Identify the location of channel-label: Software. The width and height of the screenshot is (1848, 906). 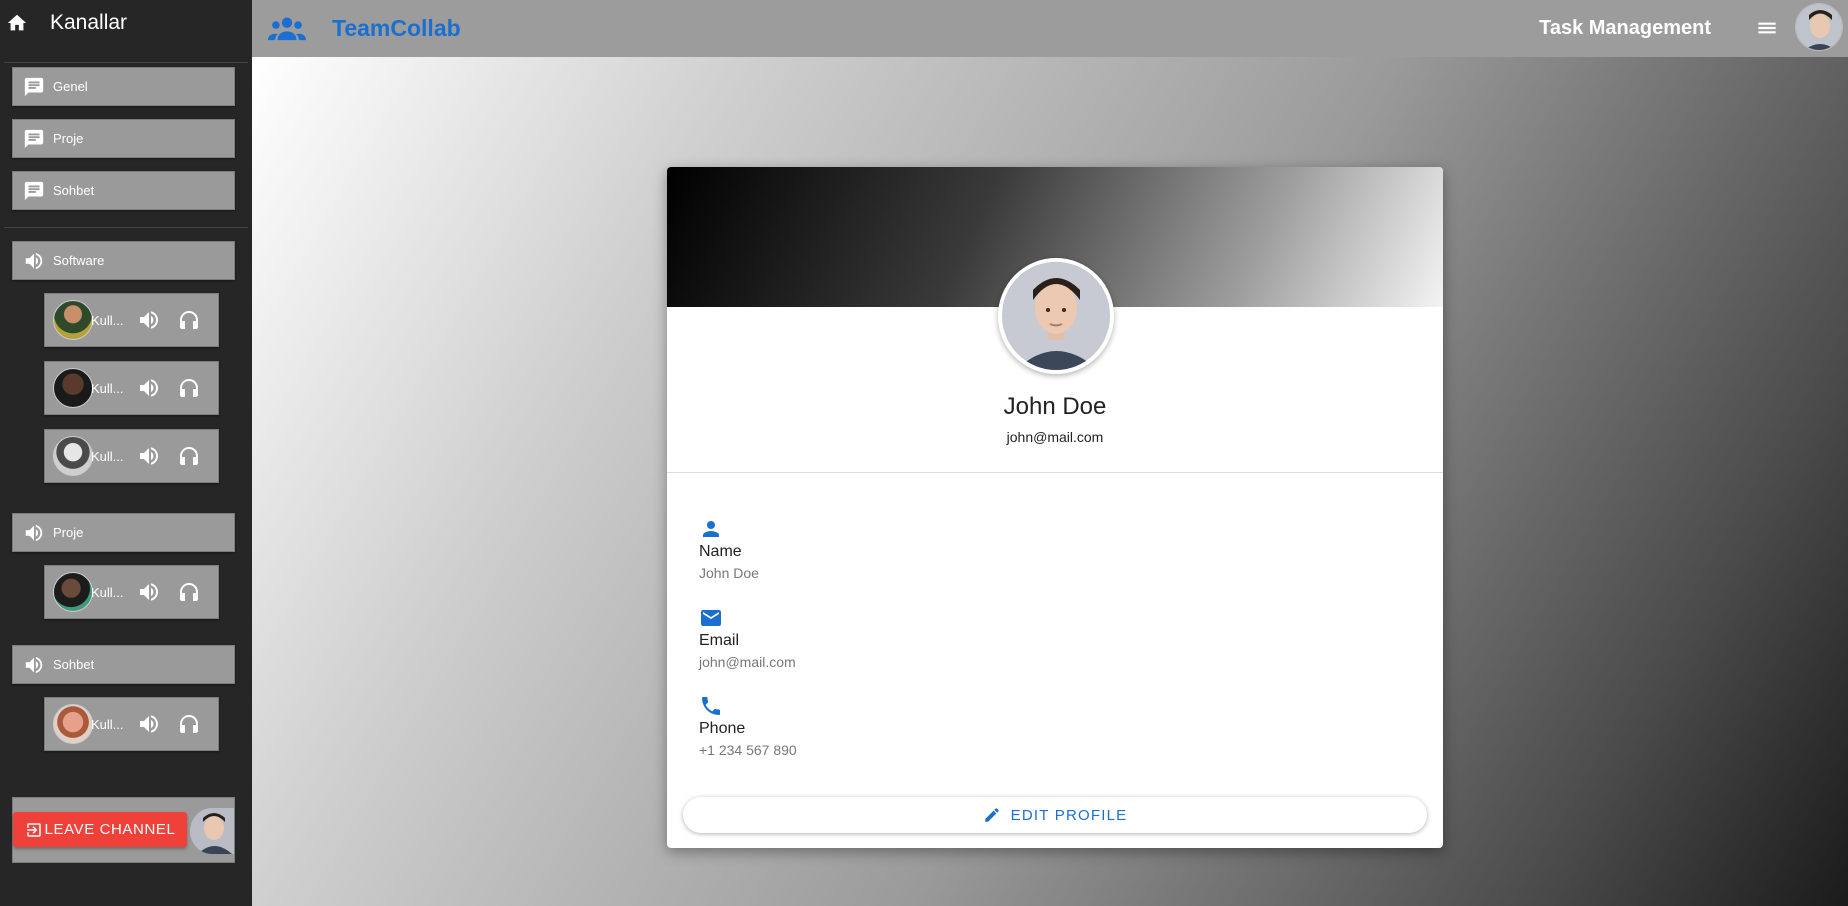
(79, 260).